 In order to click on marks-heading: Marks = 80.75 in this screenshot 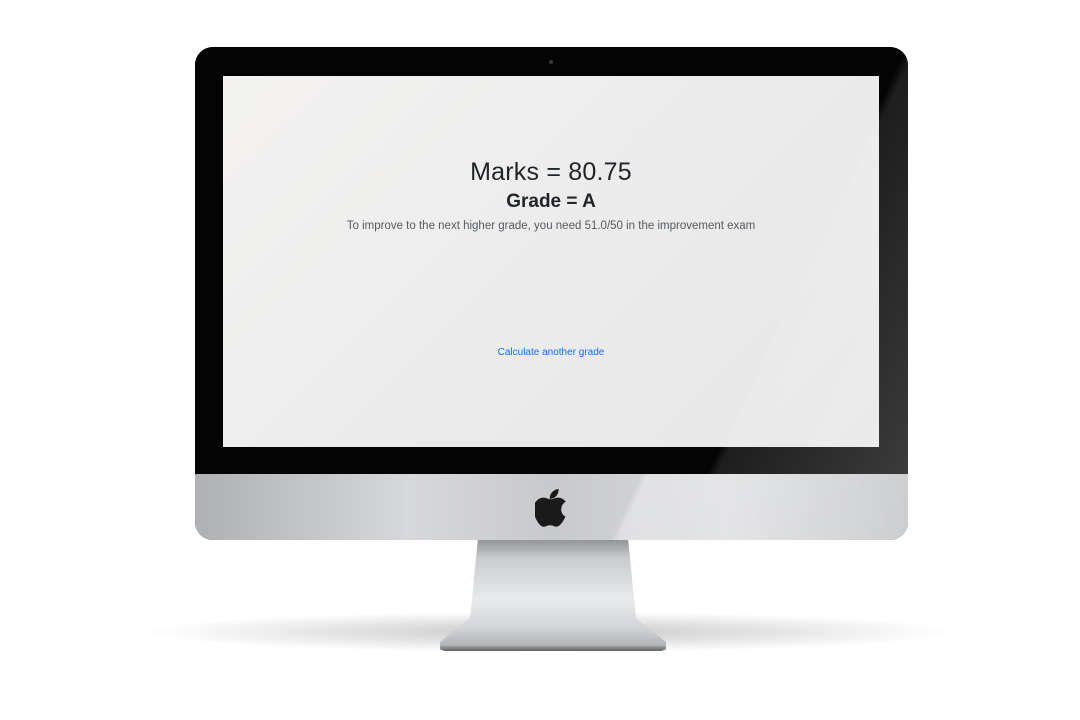, I will do `click(551, 172)`.